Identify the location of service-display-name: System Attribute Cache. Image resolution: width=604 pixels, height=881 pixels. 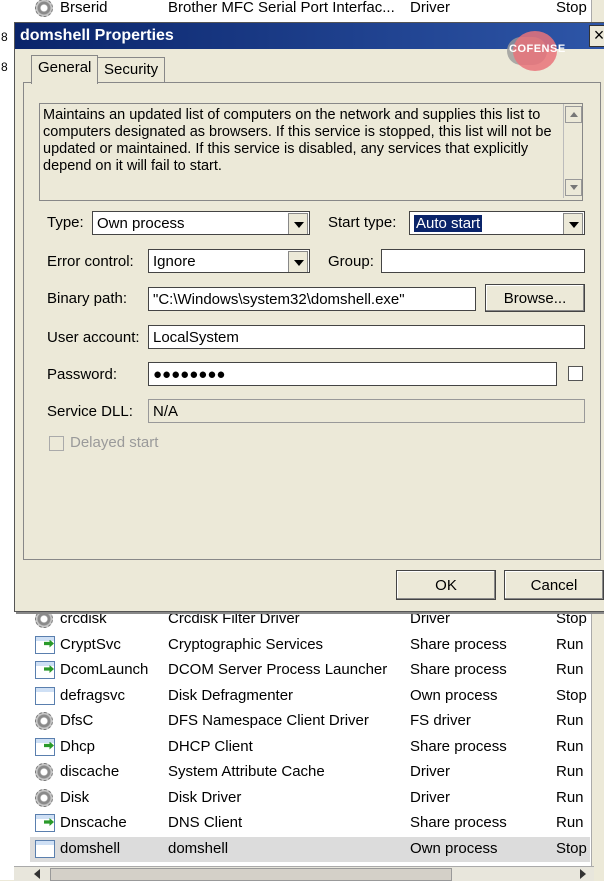
(246, 771).